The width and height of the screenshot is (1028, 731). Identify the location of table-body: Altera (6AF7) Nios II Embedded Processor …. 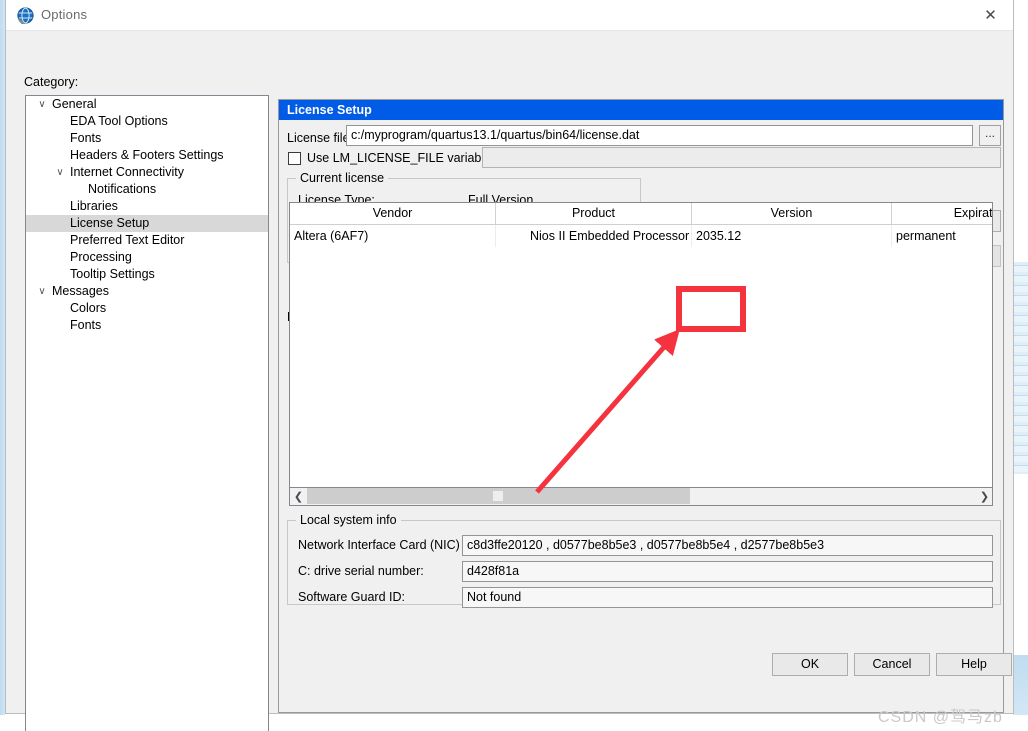
(641, 236).